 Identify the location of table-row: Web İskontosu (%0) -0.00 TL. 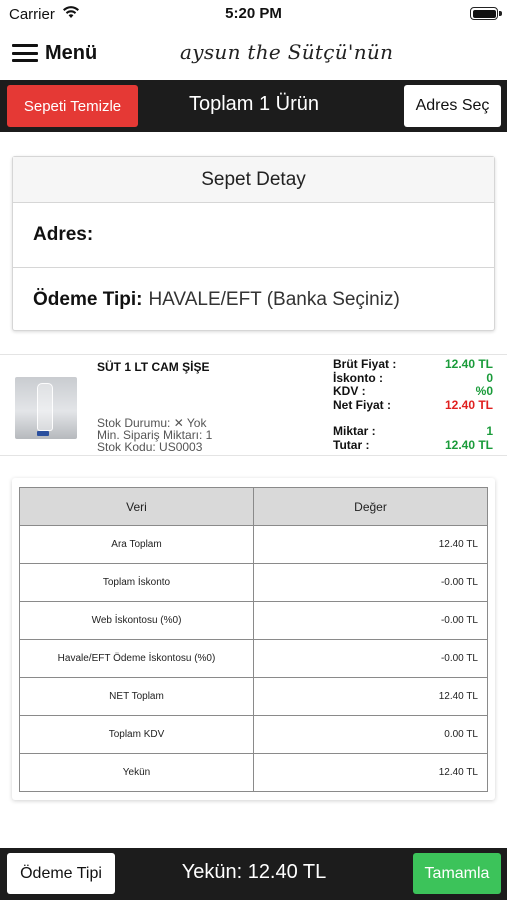
(253, 620).